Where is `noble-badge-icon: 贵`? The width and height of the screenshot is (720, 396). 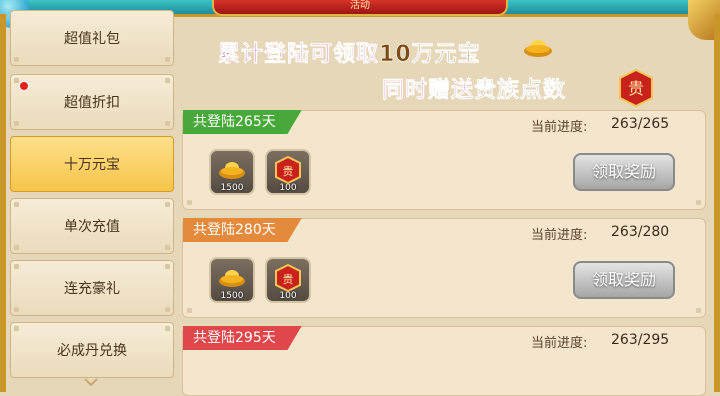
noble-badge-icon: 贵 is located at coordinates (636, 88).